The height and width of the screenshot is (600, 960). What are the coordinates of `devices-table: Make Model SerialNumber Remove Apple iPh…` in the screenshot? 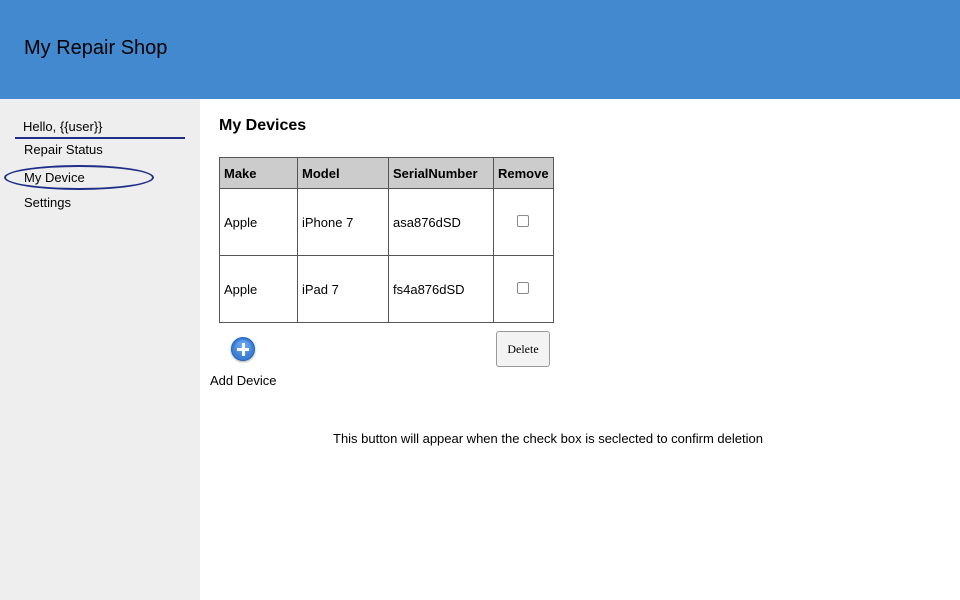 It's located at (386, 240).